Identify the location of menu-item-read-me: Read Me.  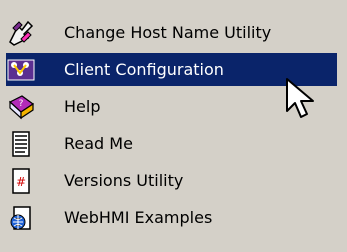
(171, 143).